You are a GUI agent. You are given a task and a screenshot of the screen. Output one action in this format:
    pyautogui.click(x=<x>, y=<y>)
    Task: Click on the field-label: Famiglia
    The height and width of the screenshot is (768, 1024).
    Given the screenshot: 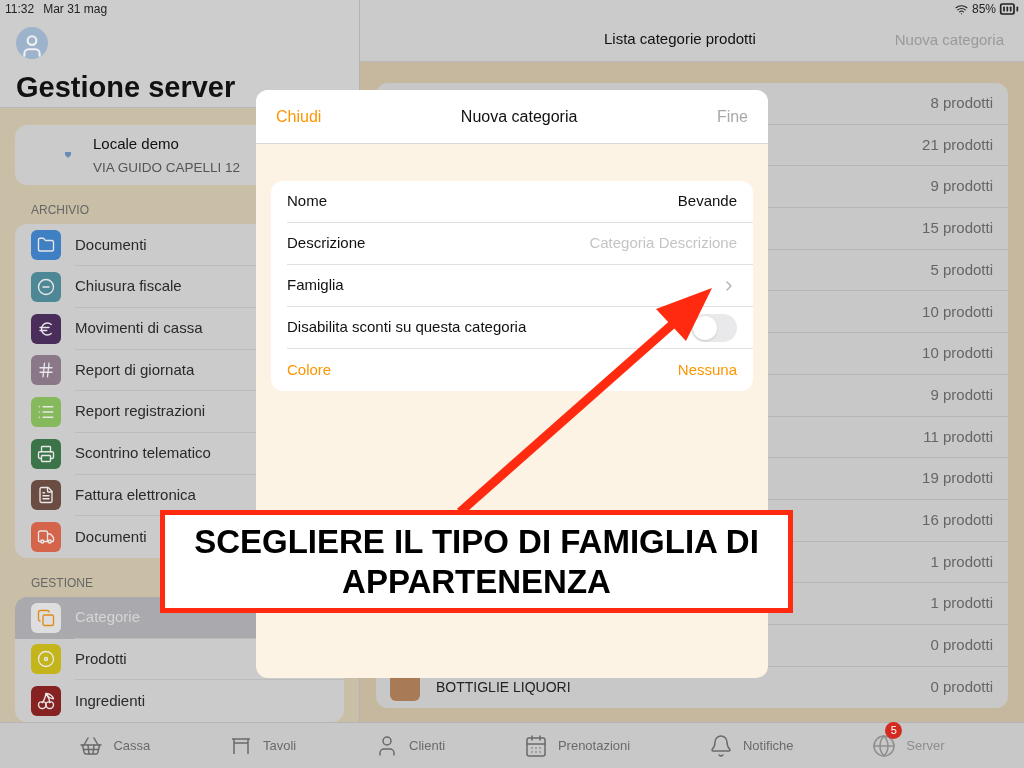 What is the action you would take?
    pyautogui.click(x=315, y=285)
    